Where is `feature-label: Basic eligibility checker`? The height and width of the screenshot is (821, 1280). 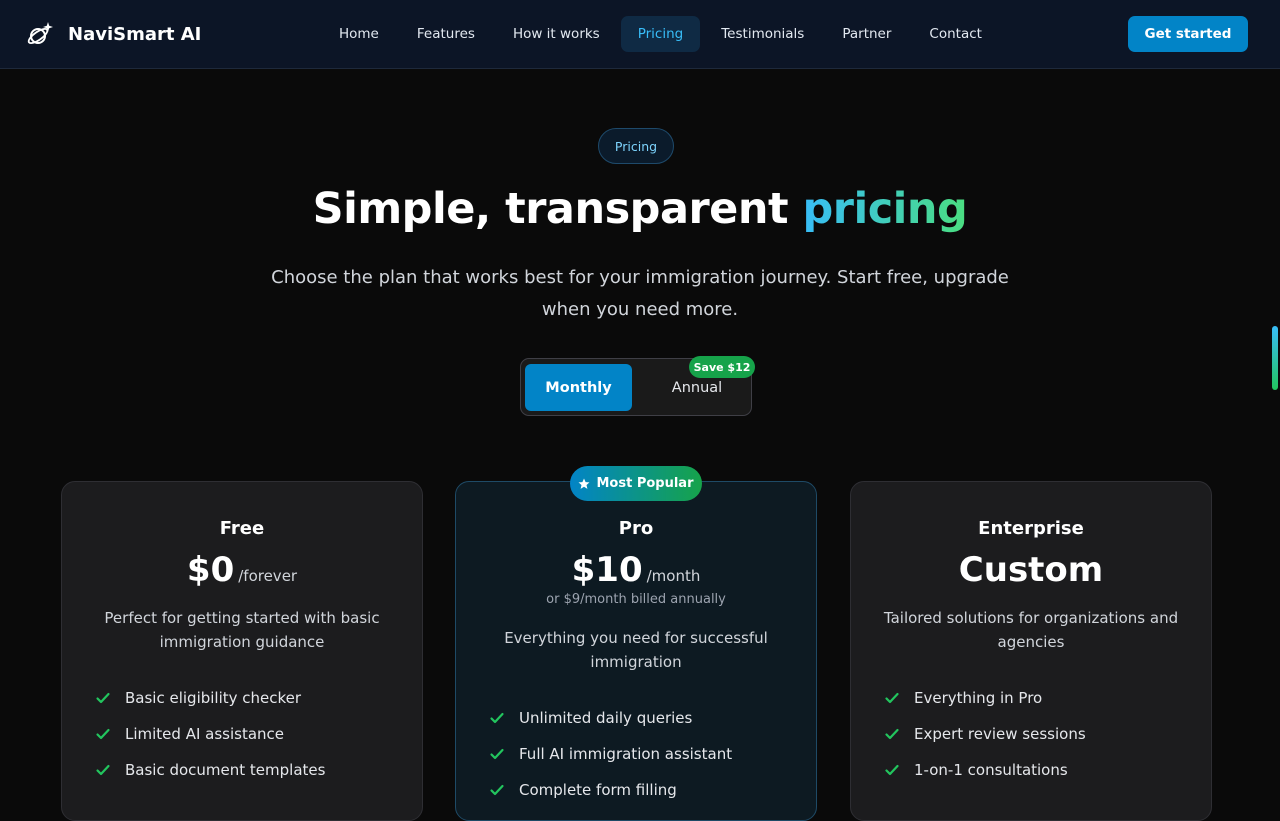
feature-label: Basic eligibility checker is located at coordinates (213, 698).